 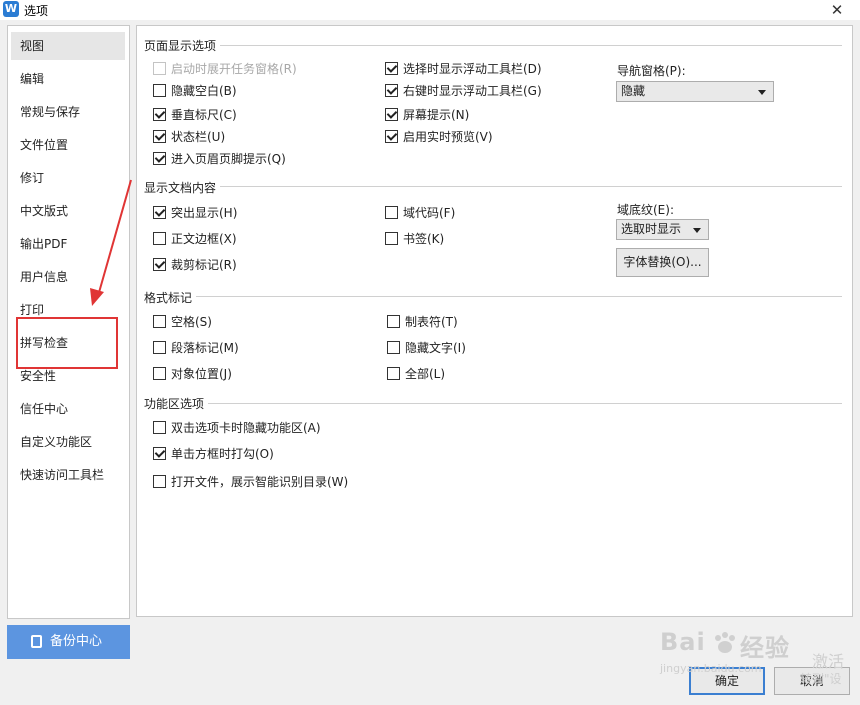 What do you see at coordinates (170, 297) in the screenshot?
I see `section-title-format-marks: 格式标记` at bounding box center [170, 297].